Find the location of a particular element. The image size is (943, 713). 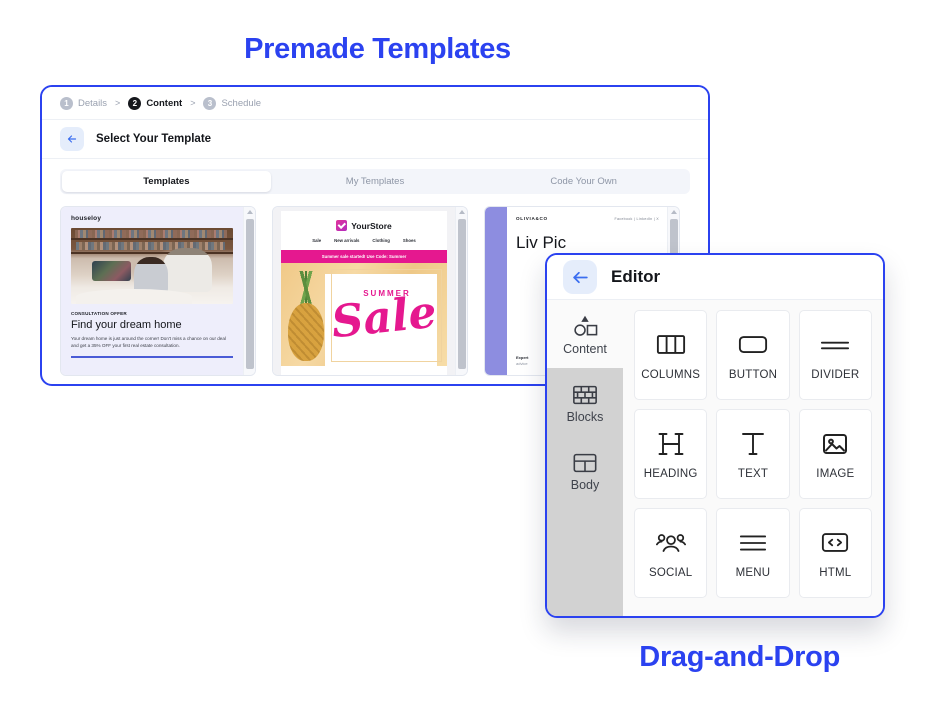

breadcrumb-step-schedule: 3 Schedule is located at coordinates (232, 103).